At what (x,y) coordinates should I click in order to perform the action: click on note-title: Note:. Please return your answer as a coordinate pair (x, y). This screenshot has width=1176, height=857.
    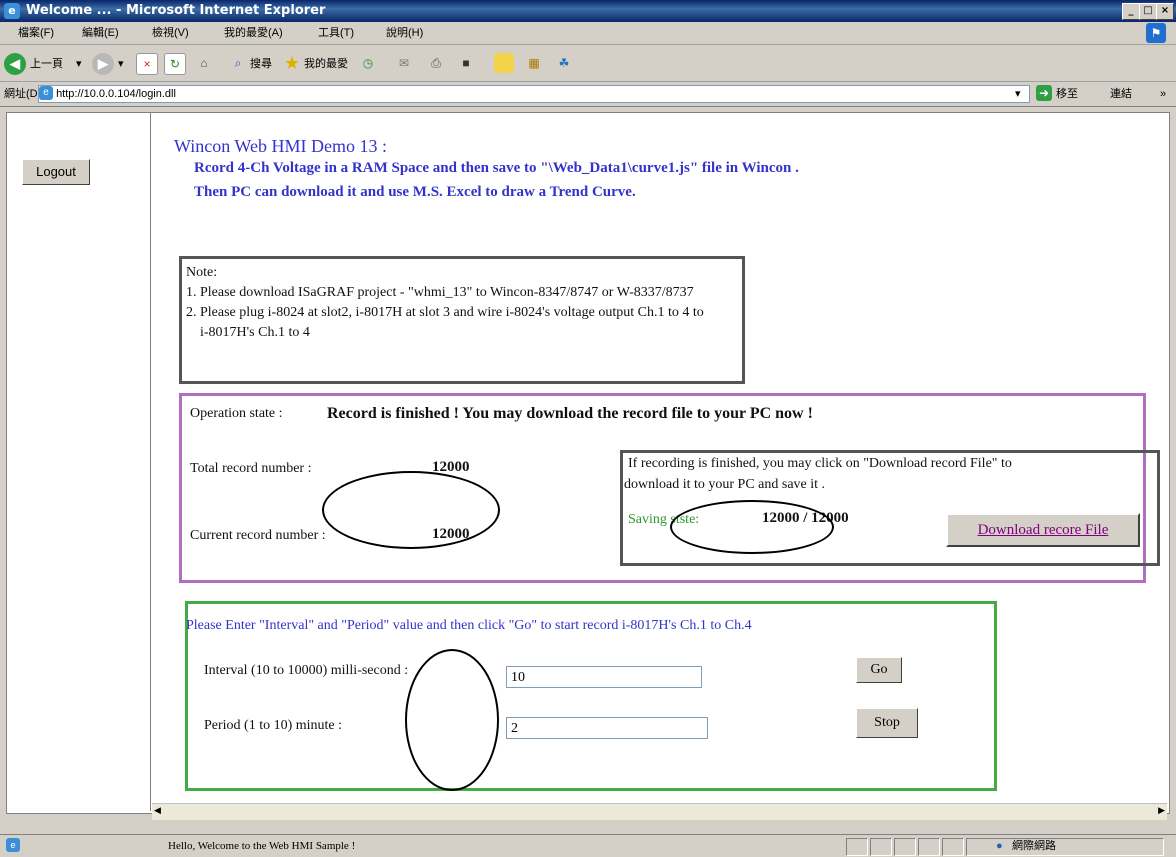
    Looking at the image, I should click on (202, 272).